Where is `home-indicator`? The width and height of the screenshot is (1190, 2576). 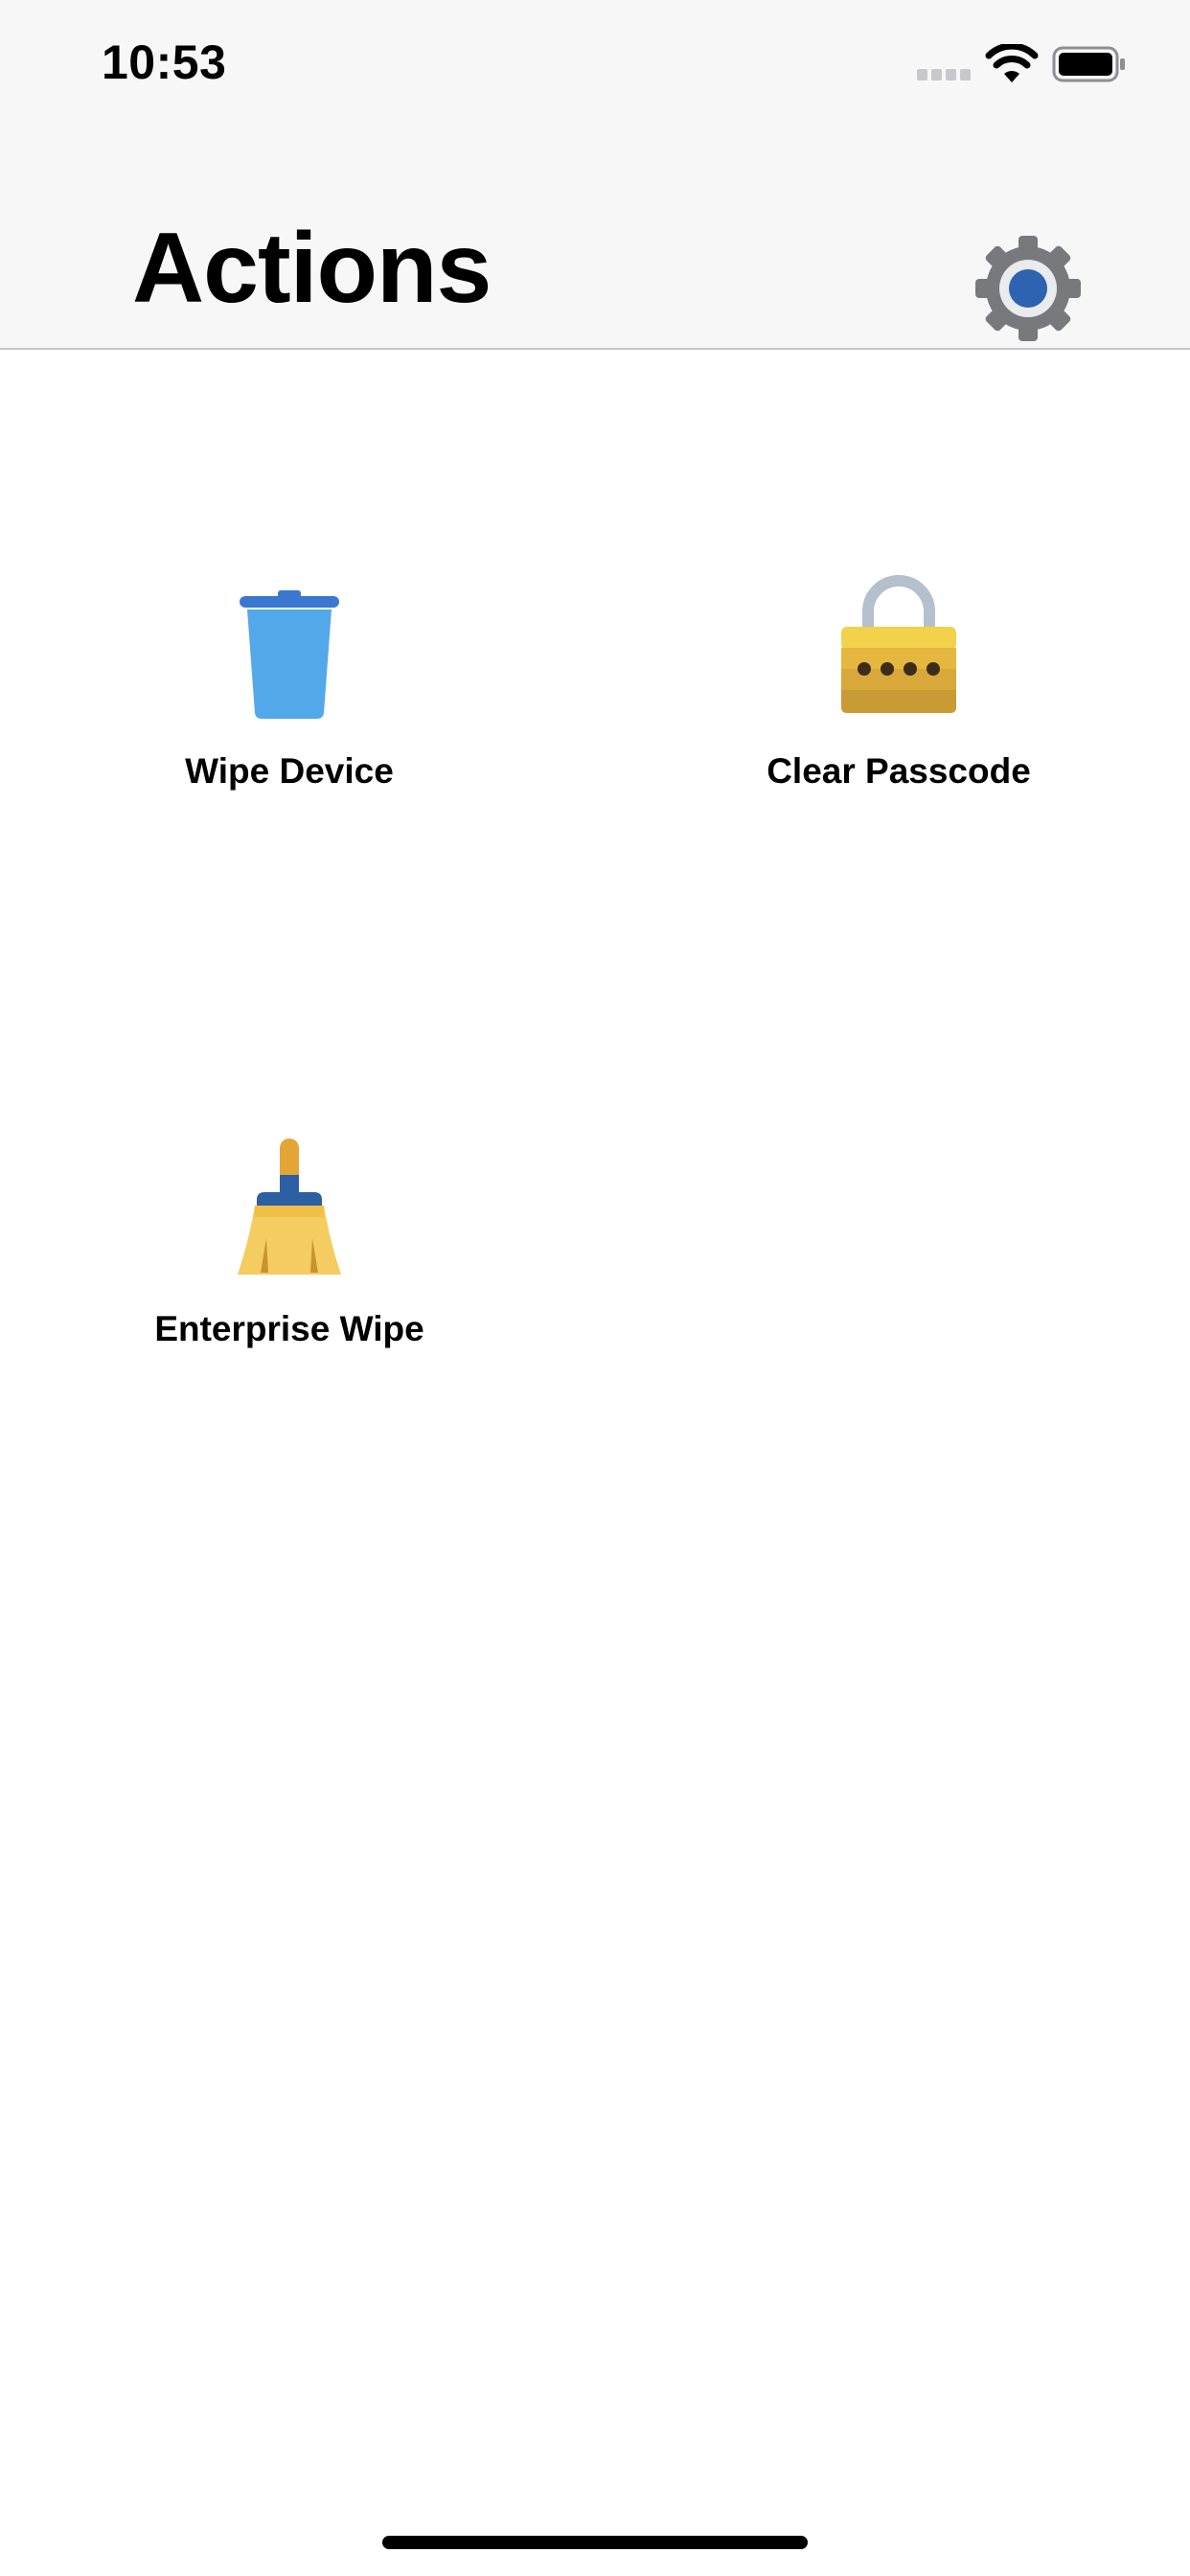
home-indicator is located at coordinates (595, 2542).